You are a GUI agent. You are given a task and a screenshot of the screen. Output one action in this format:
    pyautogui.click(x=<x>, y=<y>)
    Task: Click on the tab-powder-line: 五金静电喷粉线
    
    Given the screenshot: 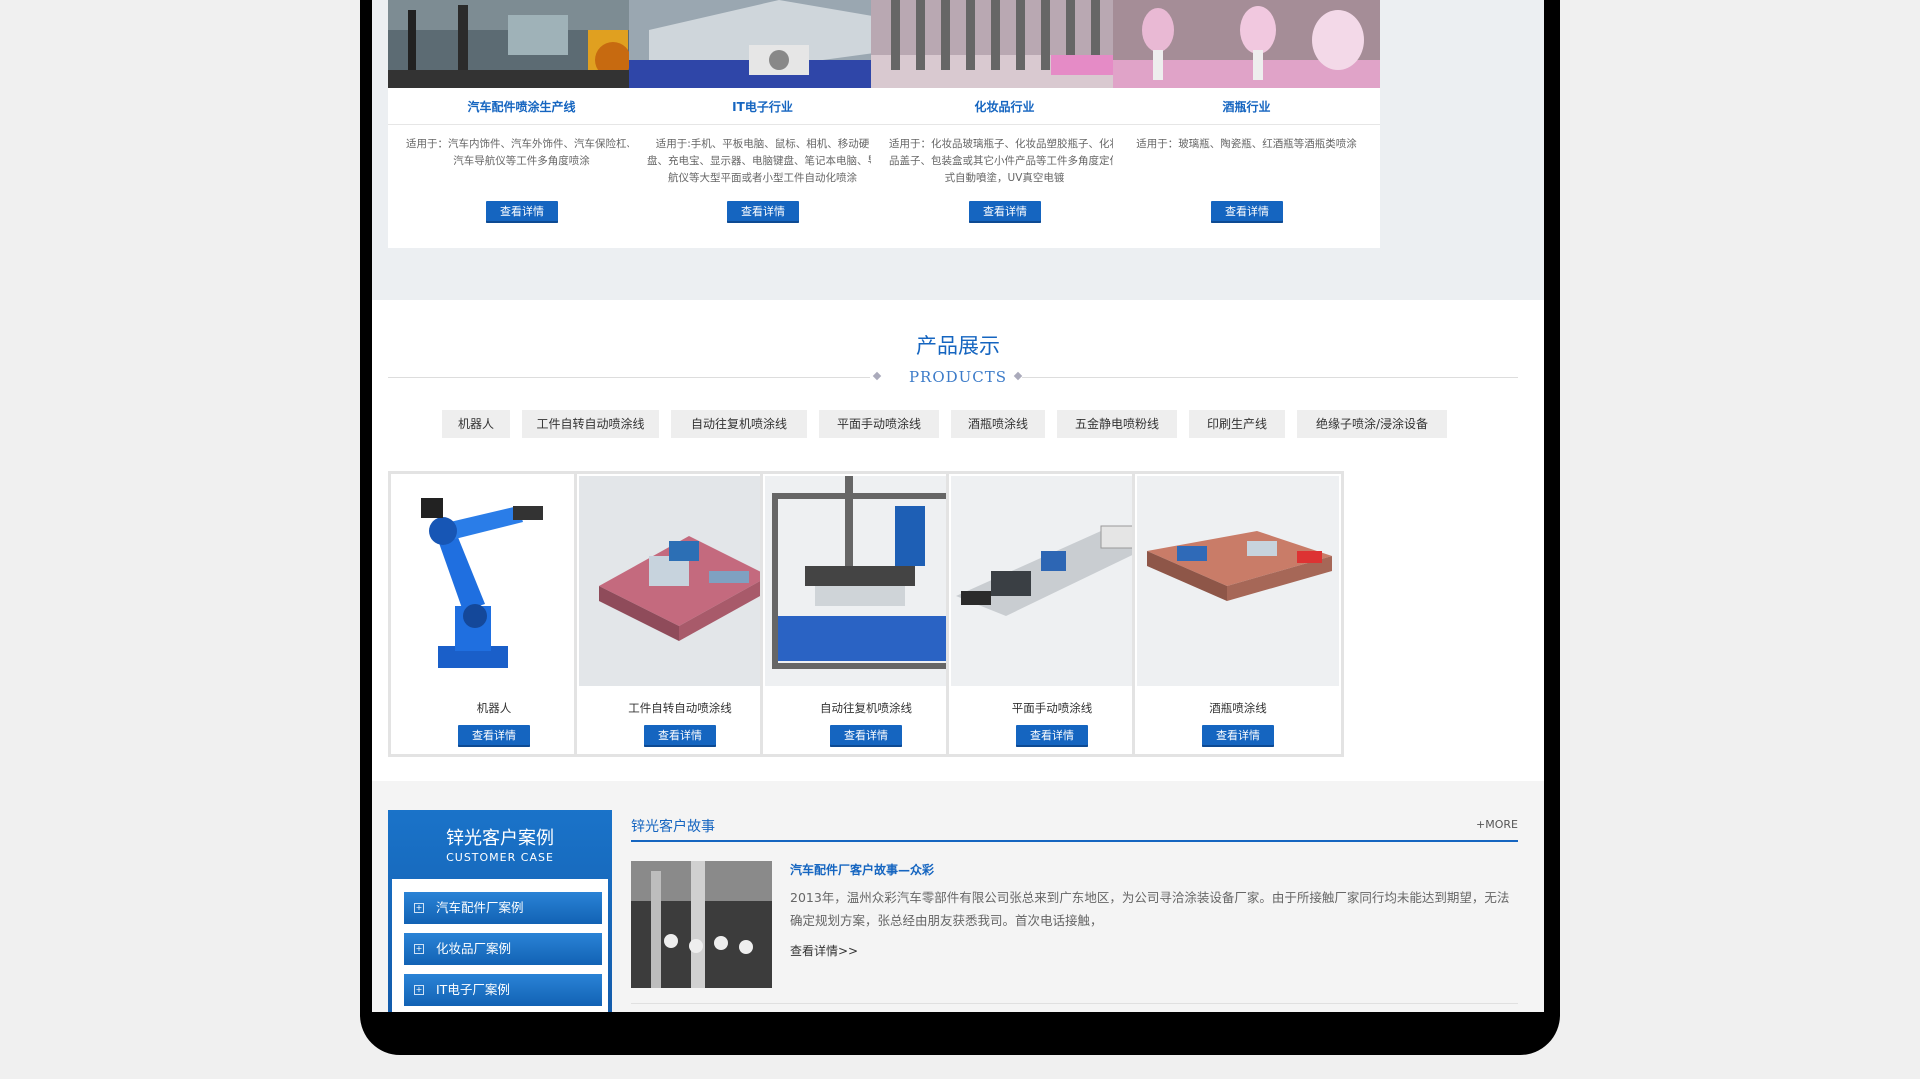 What is the action you would take?
    pyautogui.click(x=1117, y=424)
    